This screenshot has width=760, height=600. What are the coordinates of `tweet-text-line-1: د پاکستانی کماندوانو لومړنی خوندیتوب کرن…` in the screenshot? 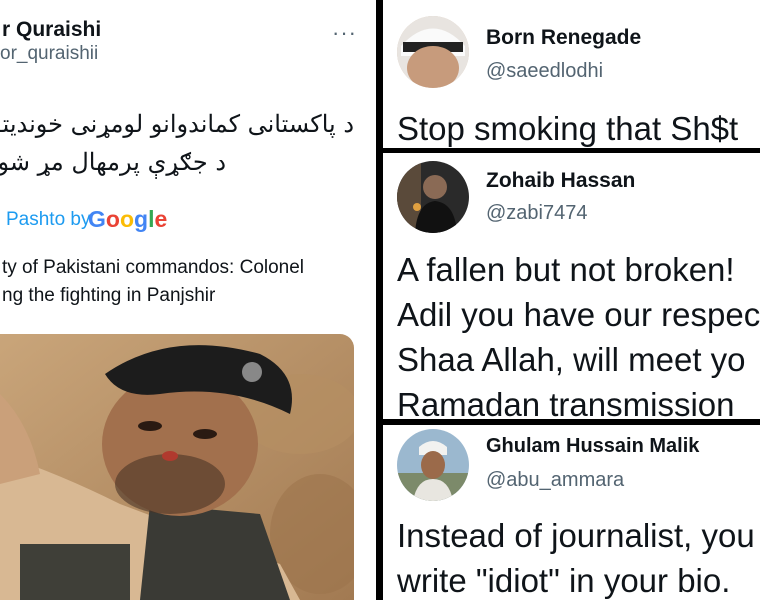 It's located at (177, 124).